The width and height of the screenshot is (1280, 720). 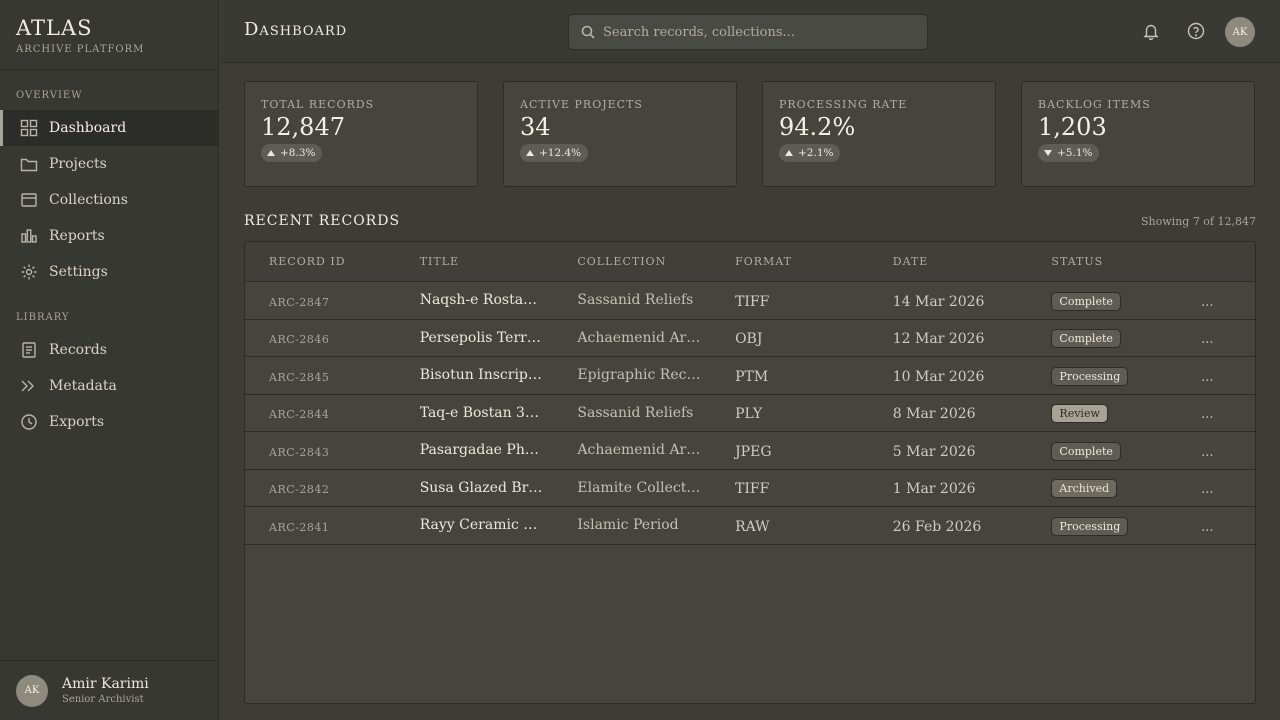 What do you see at coordinates (1240, 32) in the screenshot?
I see `header-avatar: AK` at bounding box center [1240, 32].